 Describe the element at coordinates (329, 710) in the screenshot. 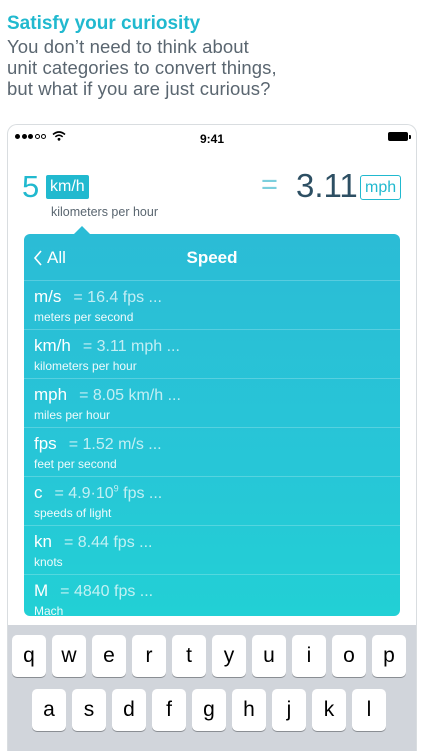

I see `key-k: k` at that location.